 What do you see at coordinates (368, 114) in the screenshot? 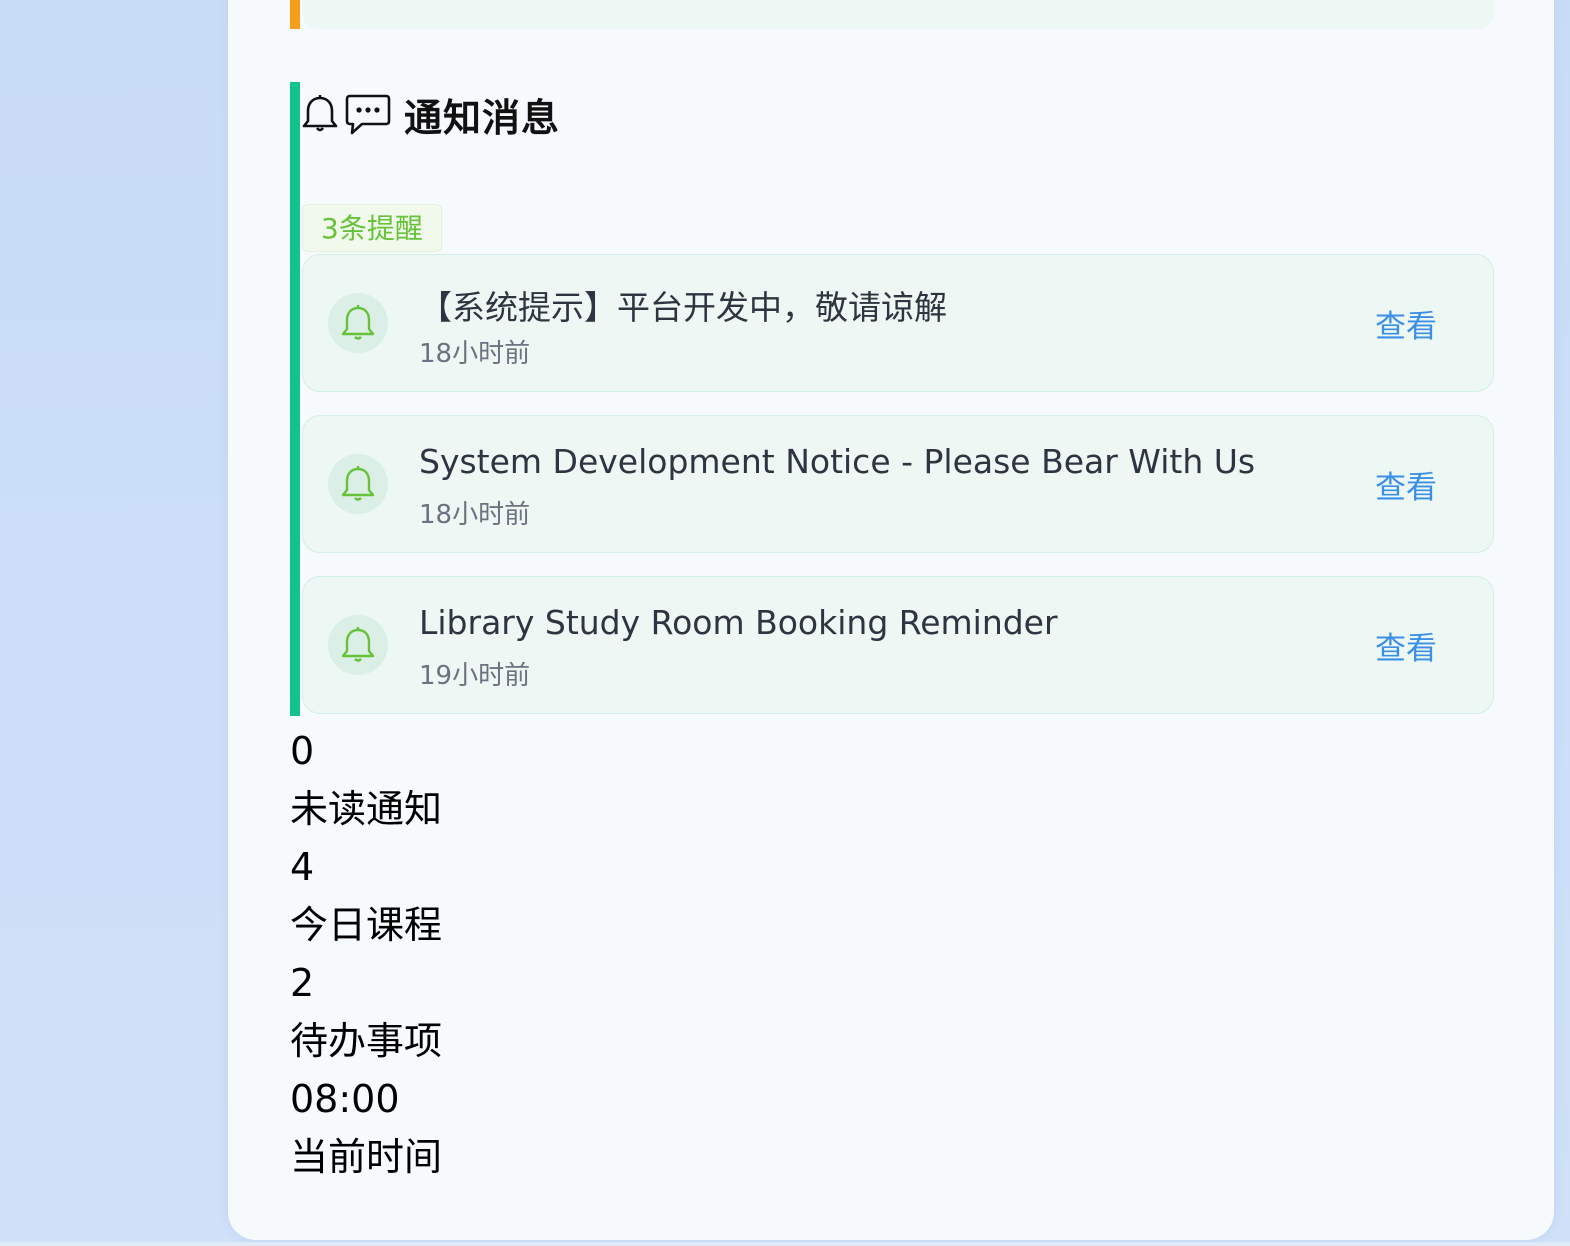
I see `chat-bubble-icon` at bounding box center [368, 114].